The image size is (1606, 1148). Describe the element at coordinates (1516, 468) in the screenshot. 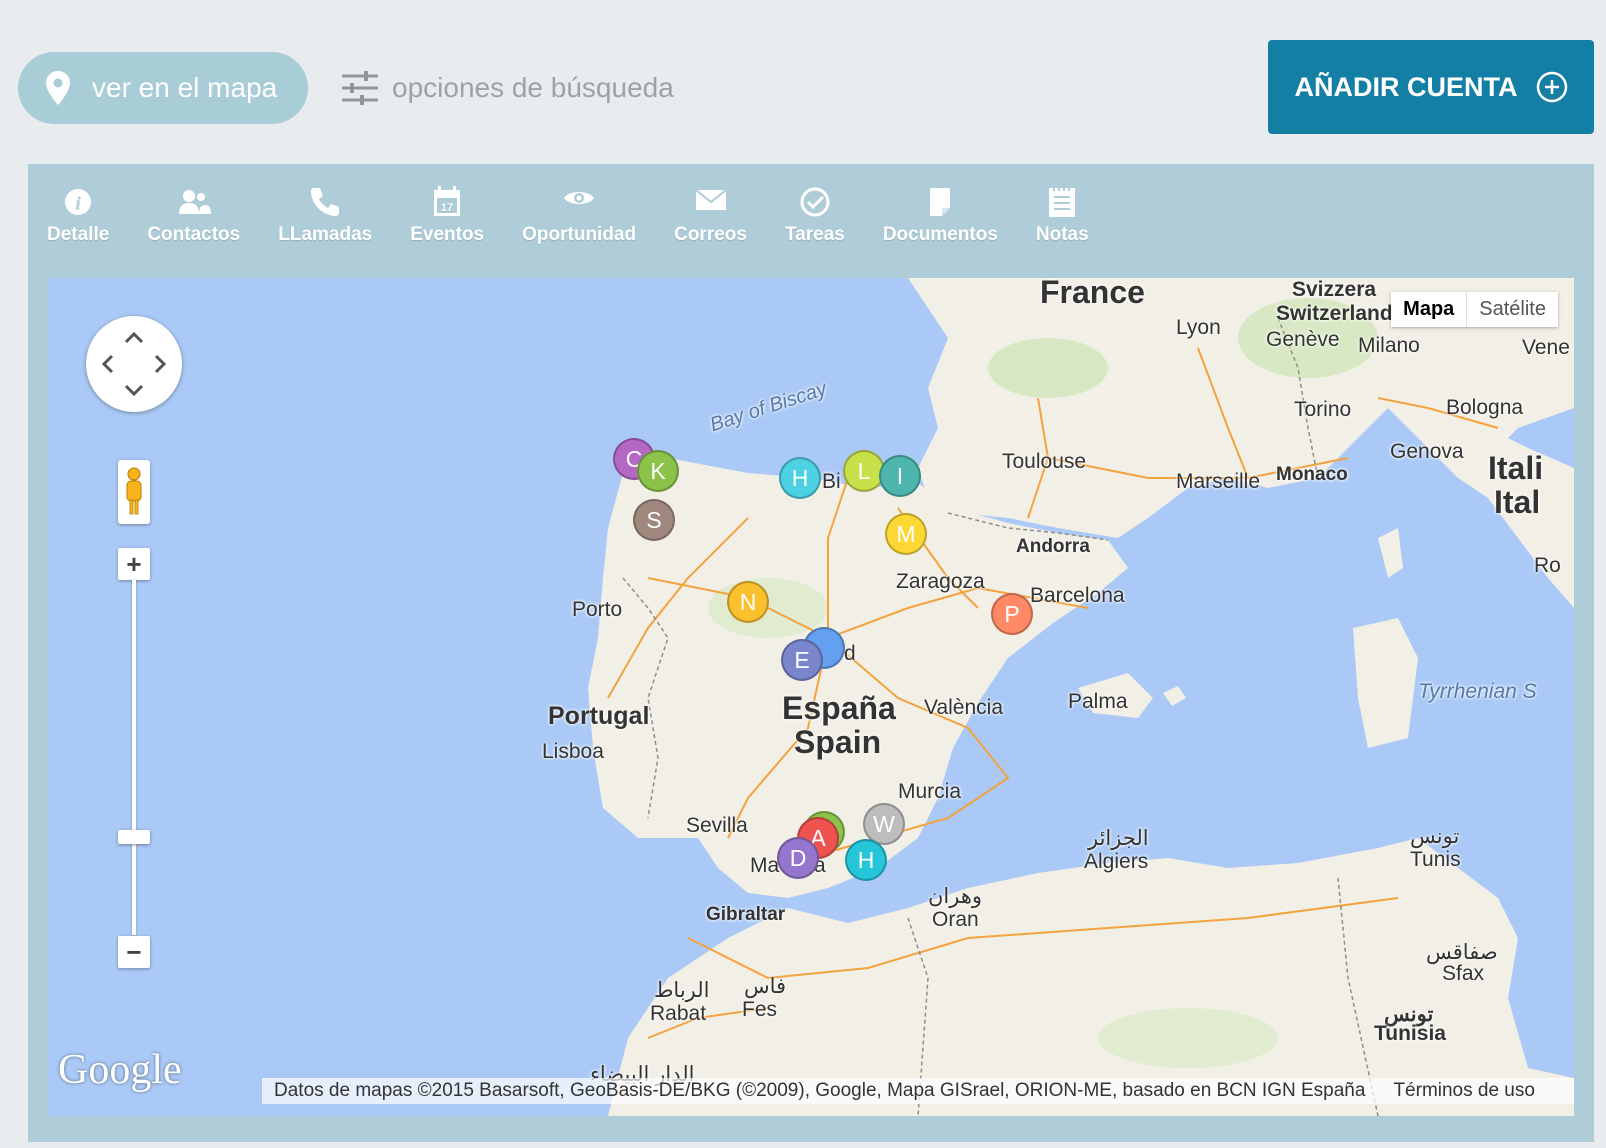

I see `map-label-italia: Itali` at that location.